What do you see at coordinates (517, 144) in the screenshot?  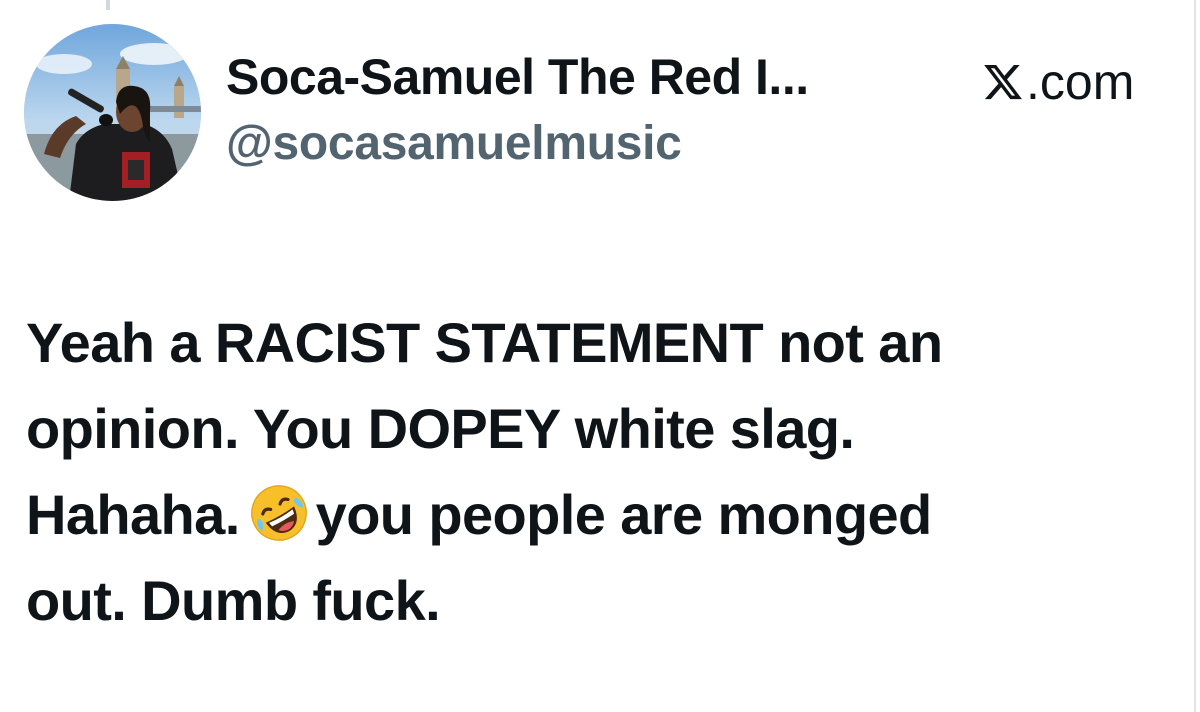 I see `user-handle: @socasamuelmusic` at bounding box center [517, 144].